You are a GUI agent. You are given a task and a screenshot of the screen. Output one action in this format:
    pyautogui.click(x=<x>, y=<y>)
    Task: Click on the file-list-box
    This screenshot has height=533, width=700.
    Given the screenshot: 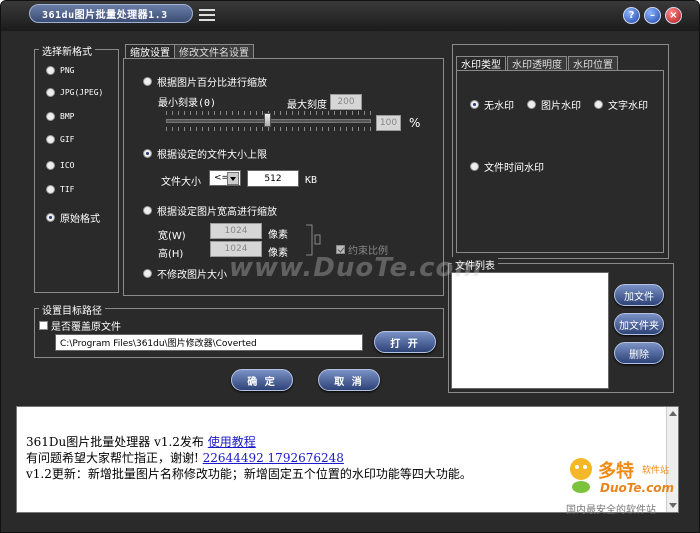 What is the action you would take?
    pyautogui.click(x=530, y=330)
    